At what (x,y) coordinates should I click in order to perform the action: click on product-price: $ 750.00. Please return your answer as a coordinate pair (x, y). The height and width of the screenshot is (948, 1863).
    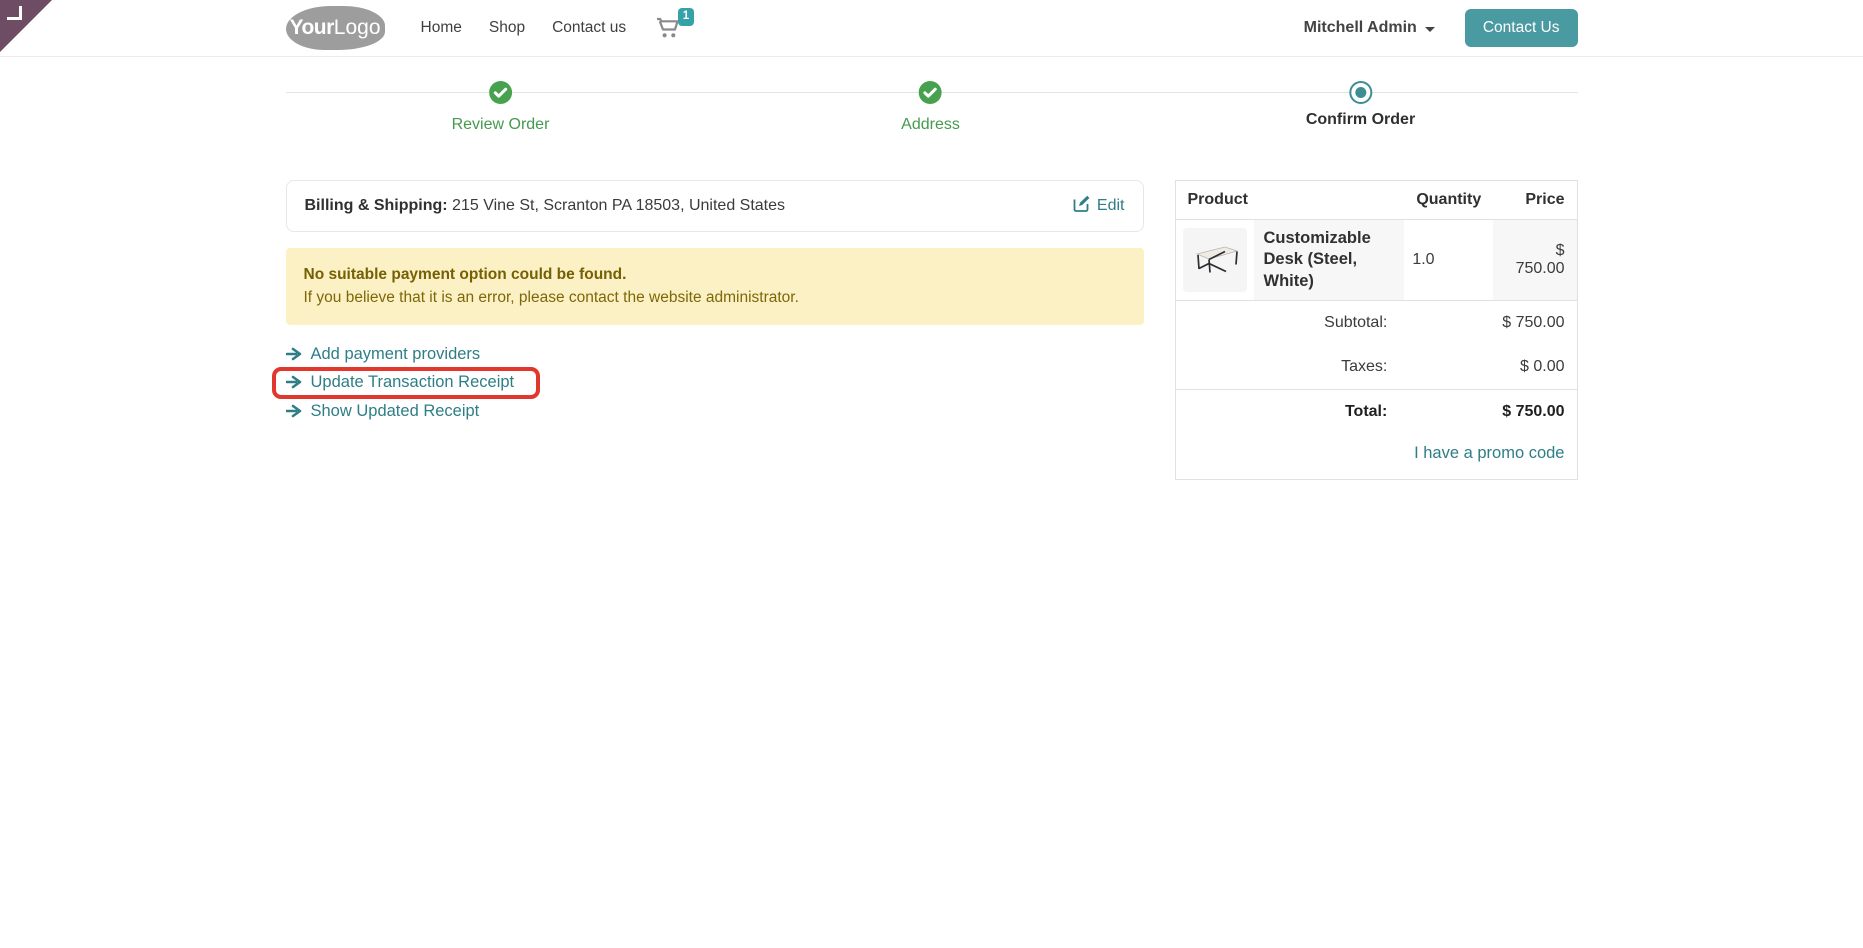
    Looking at the image, I should click on (1535, 260).